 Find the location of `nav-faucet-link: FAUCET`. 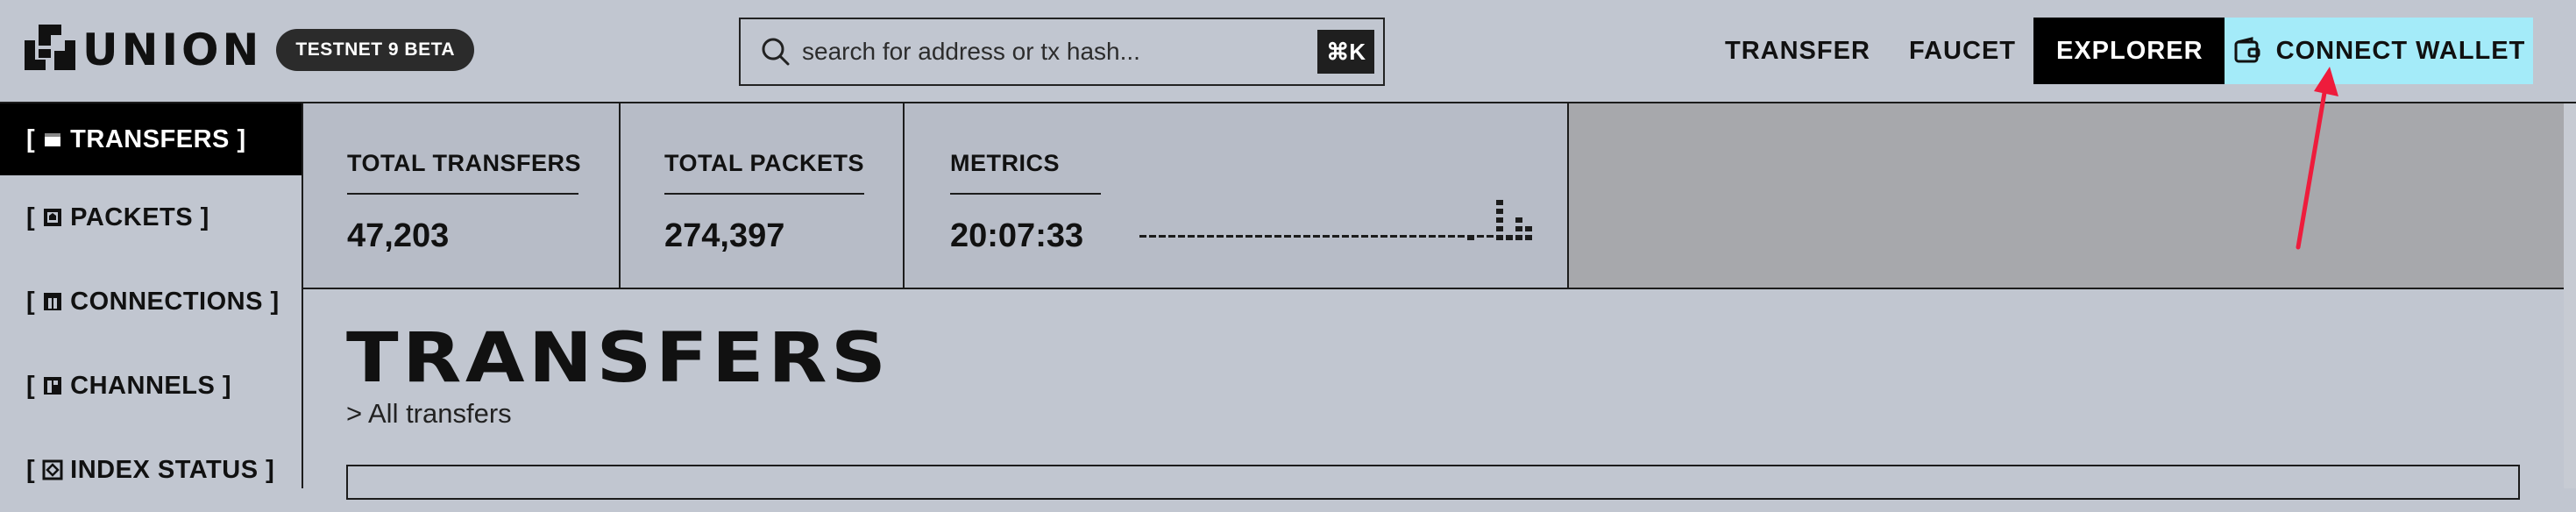

nav-faucet-link: FAUCET is located at coordinates (1963, 51).